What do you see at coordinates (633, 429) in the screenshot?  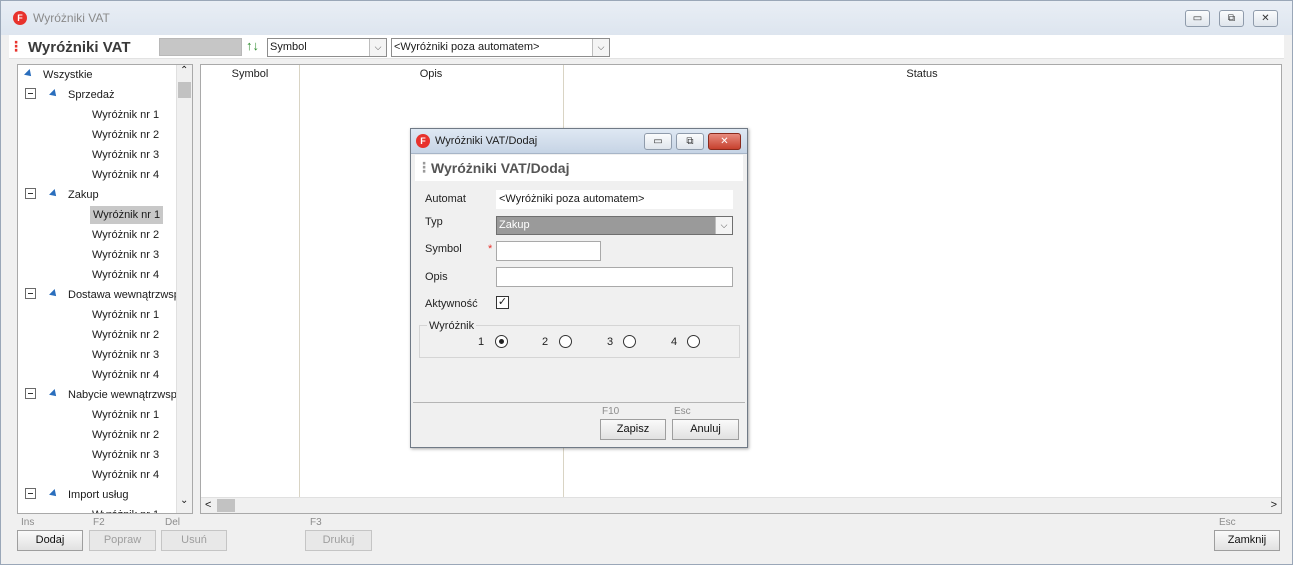 I see `save-button: Zapisz` at bounding box center [633, 429].